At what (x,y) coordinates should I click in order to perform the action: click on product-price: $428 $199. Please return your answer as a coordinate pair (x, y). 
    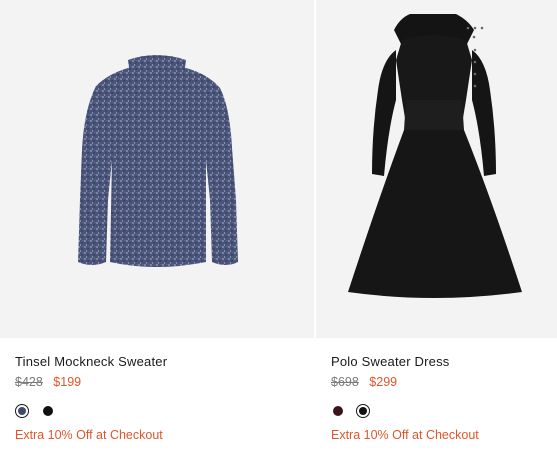
    Looking at the image, I should click on (48, 382).